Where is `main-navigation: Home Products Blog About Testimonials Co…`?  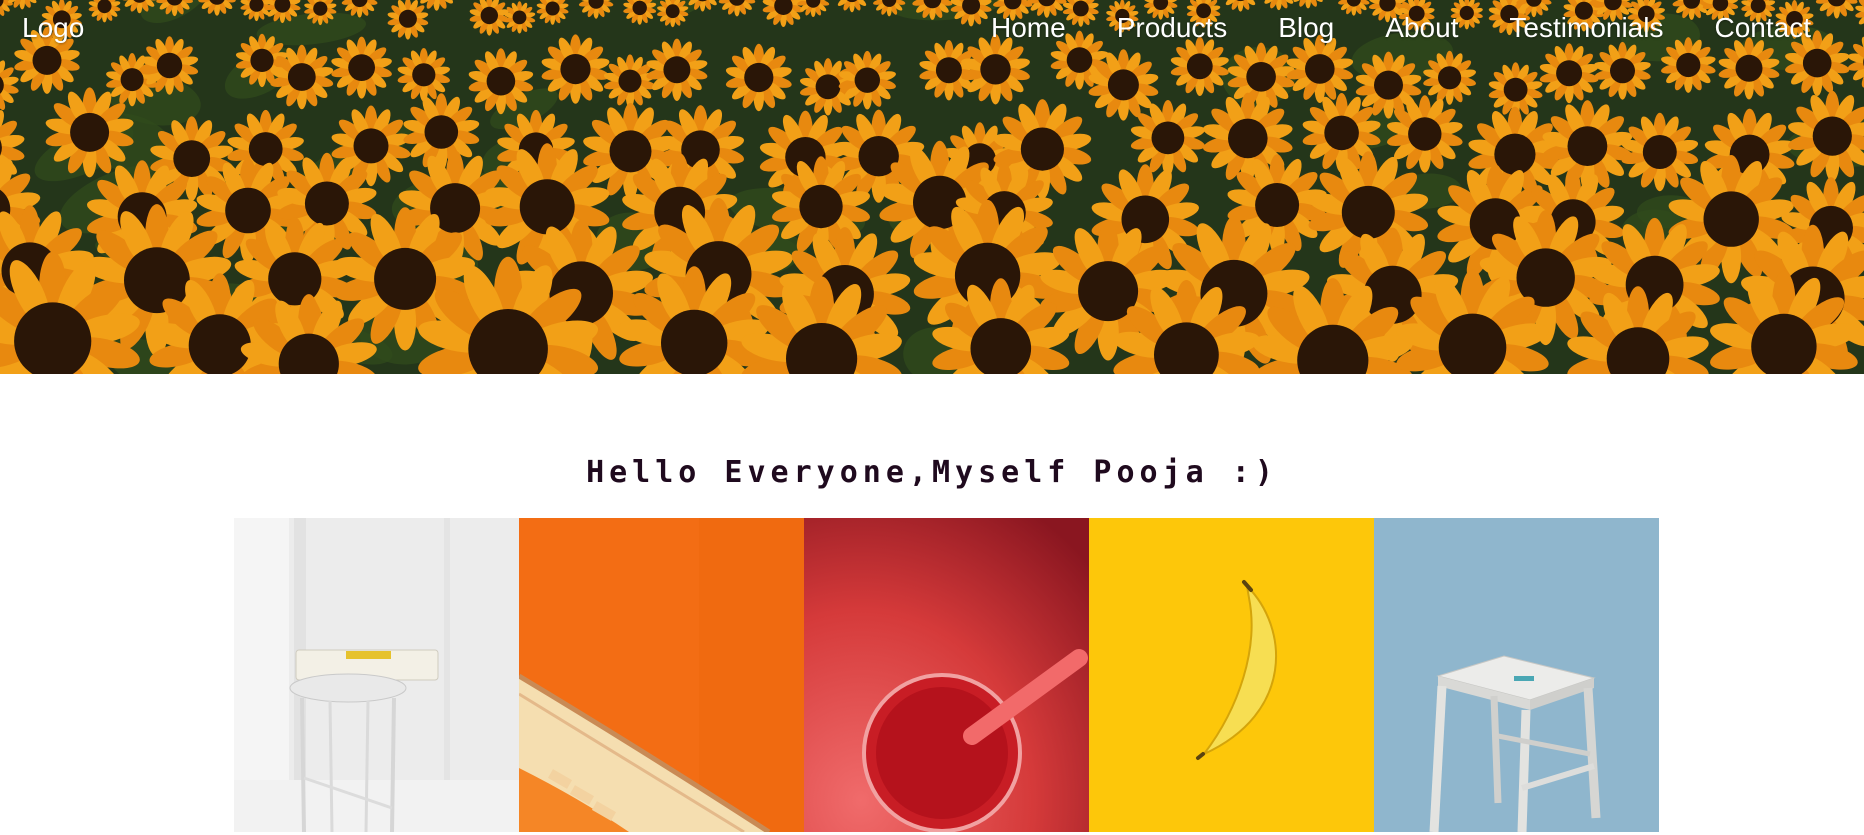 main-navigation: Home Products Blog About Testimonials Co… is located at coordinates (1401, 28).